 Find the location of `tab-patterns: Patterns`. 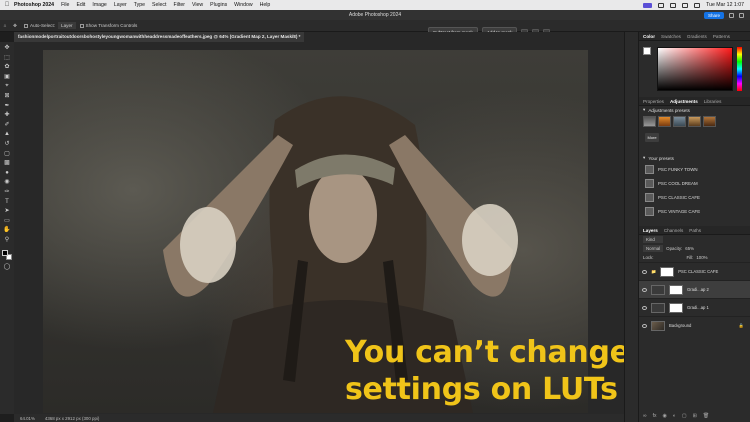

tab-patterns: Patterns is located at coordinates (721, 36).